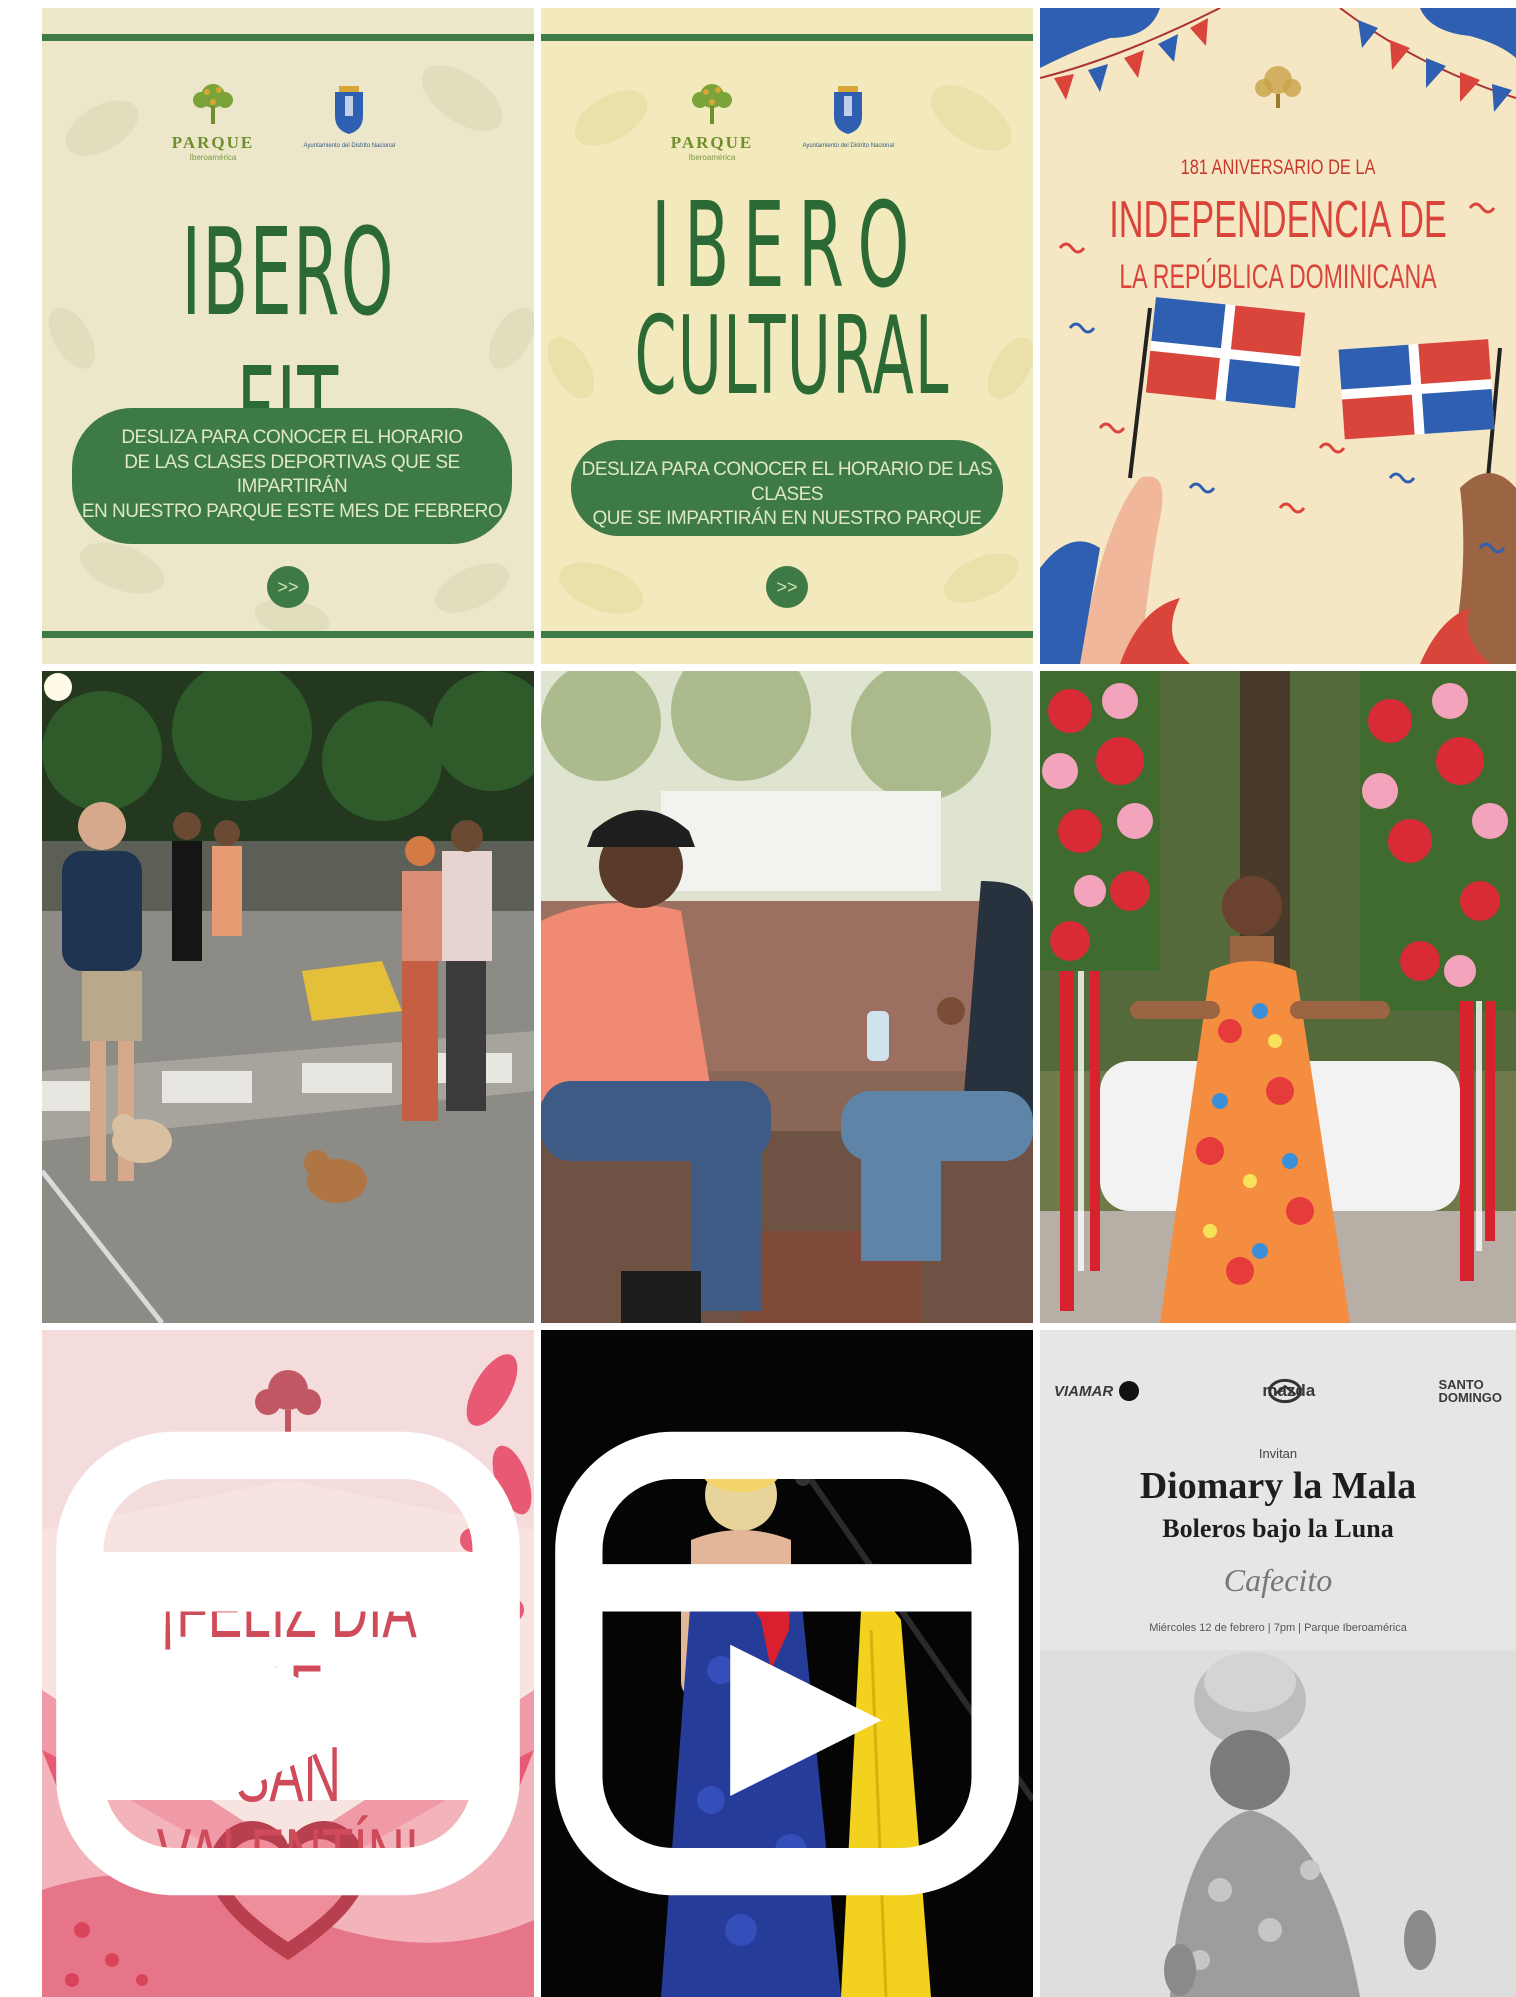  I want to click on post-tile-dog-walk-photo, so click(288, 997).